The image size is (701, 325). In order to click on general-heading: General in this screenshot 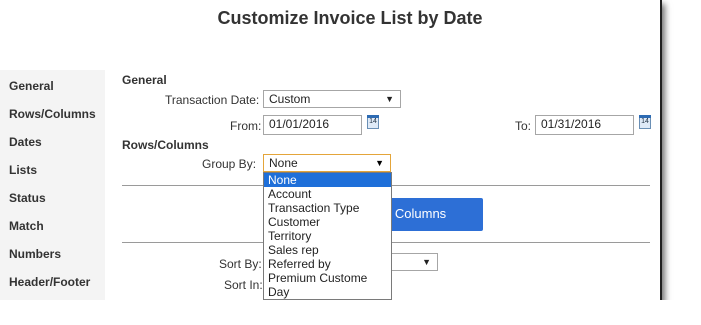, I will do `click(144, 80)`.